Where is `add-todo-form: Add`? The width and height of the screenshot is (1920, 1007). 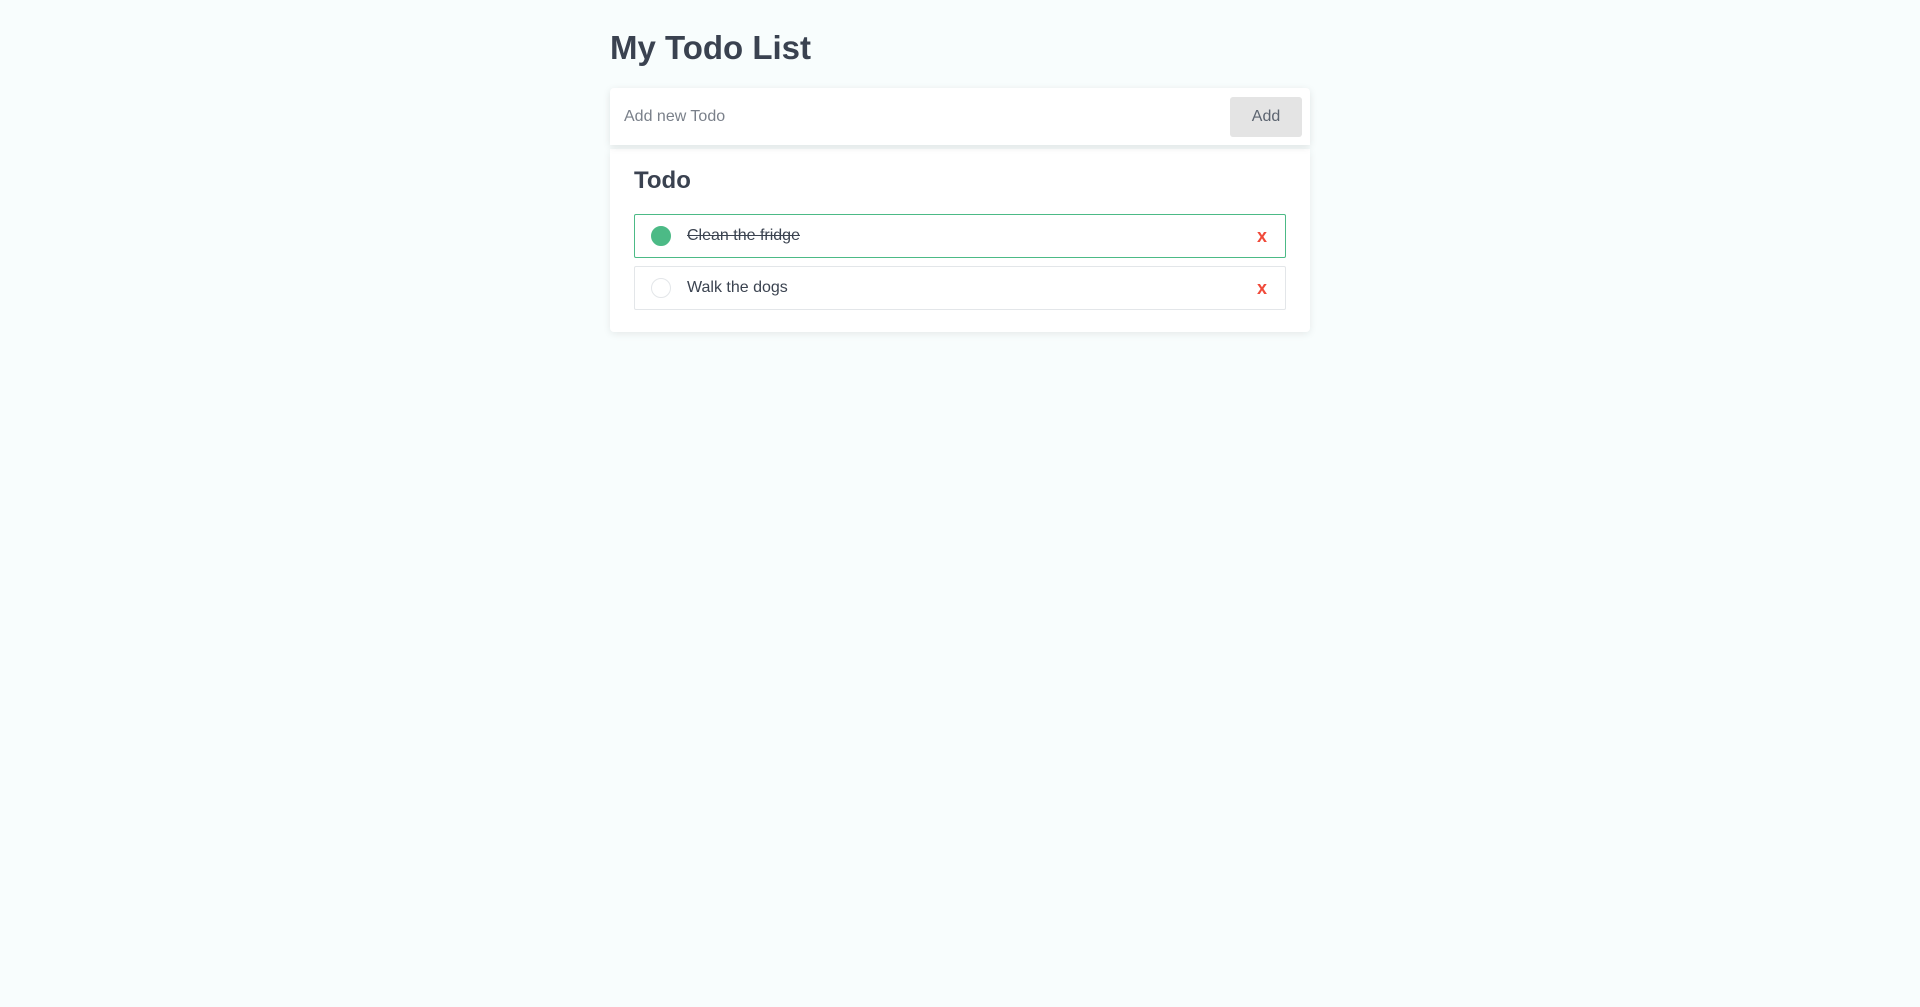
add-todo-form: Add is located at coordinates (960, 116).